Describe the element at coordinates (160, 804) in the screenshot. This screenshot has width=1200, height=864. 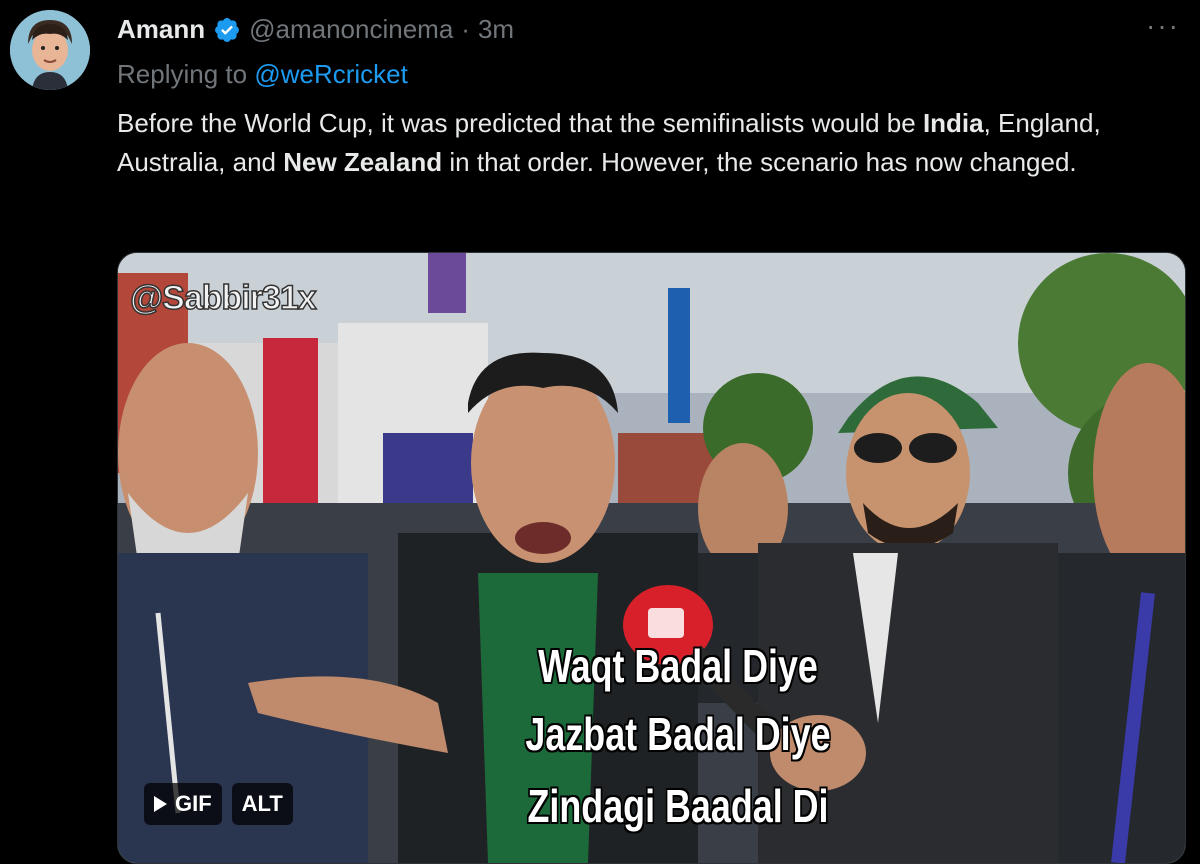
I see `play-icon` at that location.